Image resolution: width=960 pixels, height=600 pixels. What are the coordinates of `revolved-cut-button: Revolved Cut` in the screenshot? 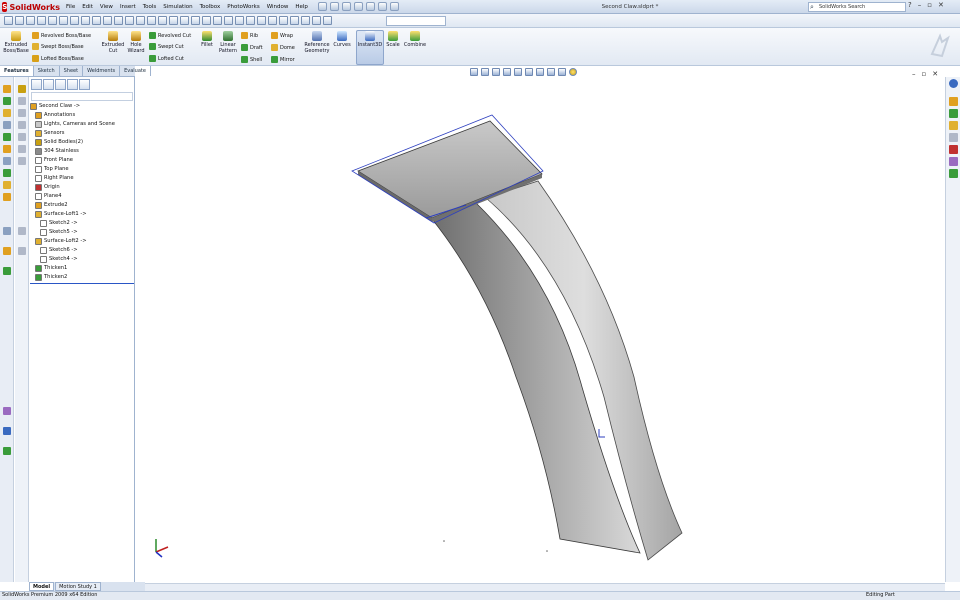 It's located at (170, 35).